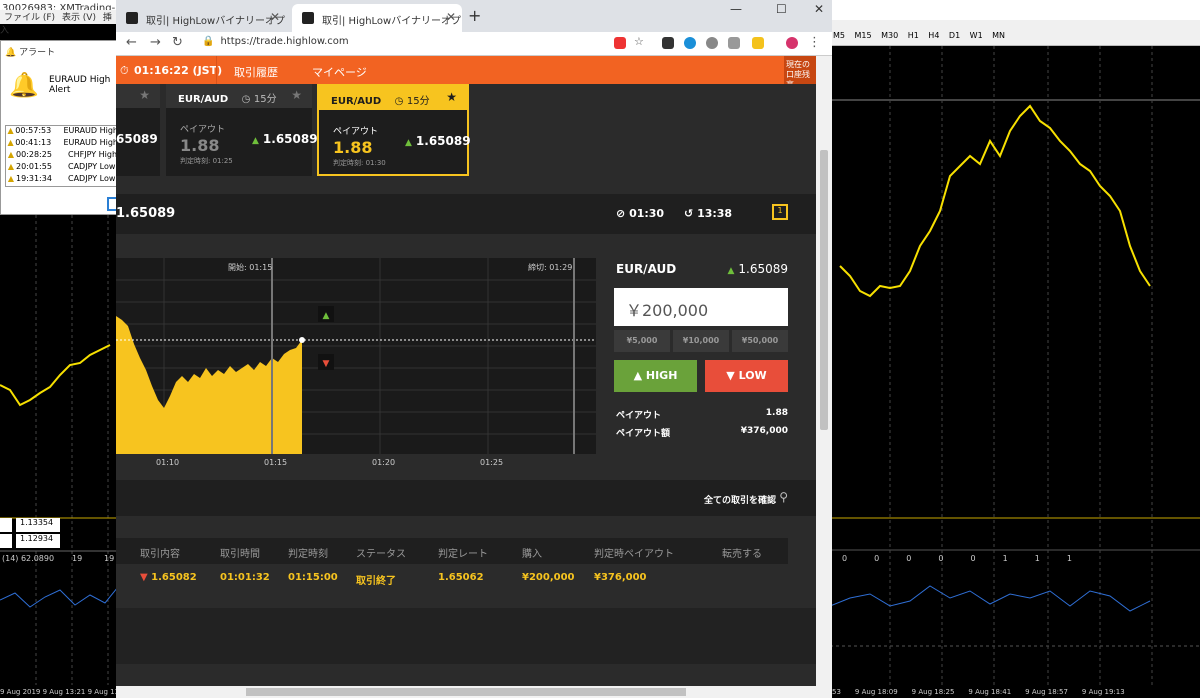 Image resolution: width=1200 pixels, height=698 pixels. What do you see at coordinates (256, 72) in the screenshot?
I see `nav-trade-history: 取引履歴` at bounding box center [256, 72].